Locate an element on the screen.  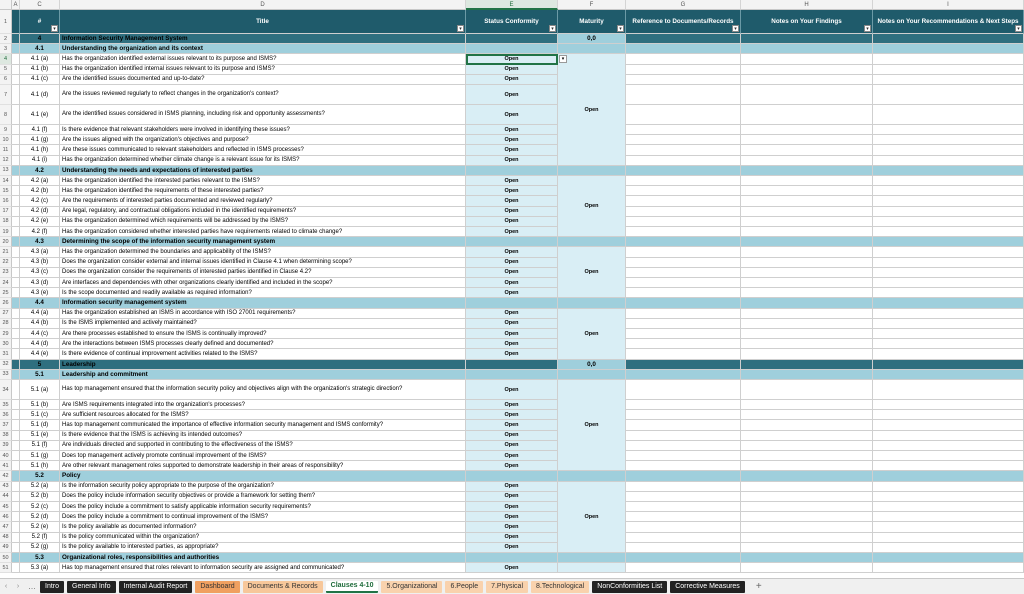
row-number: 51 is located at coordinates (6, 568).